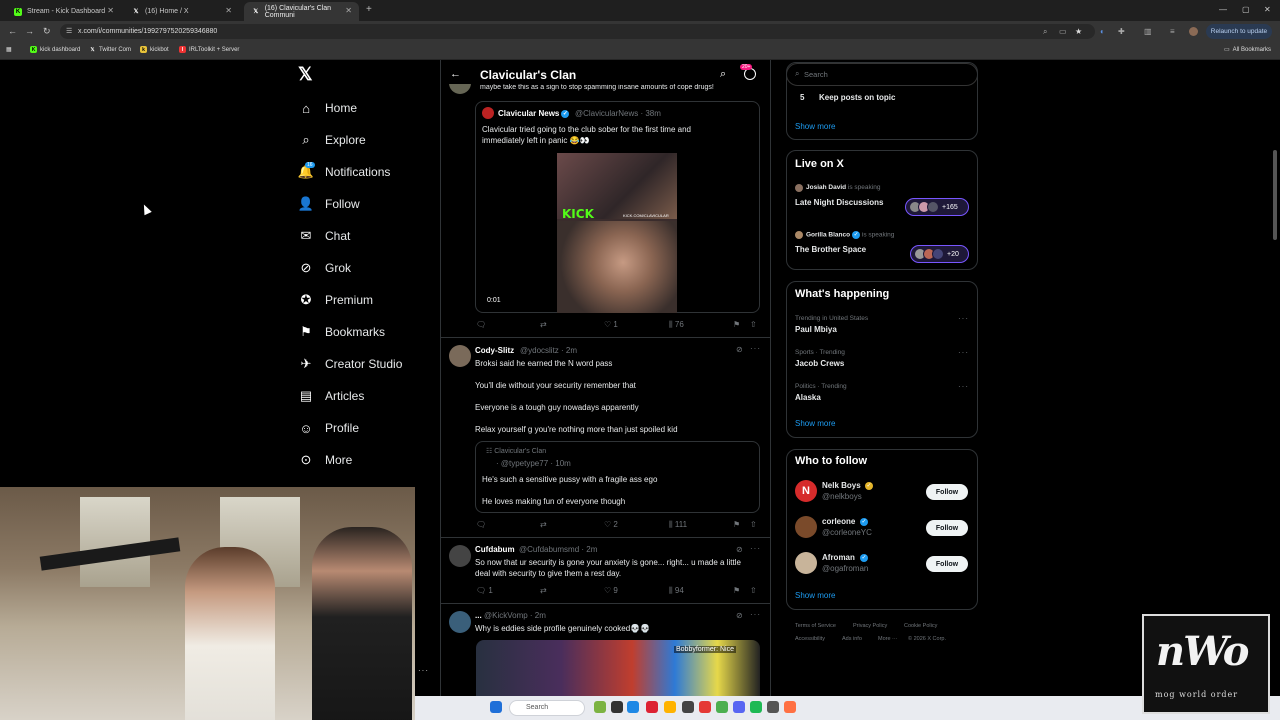 The height and width of the screenshot is (720, 1280). Describe the element at coordinates (1247, 50) in the screenshot. I see `all-bookmarks: ▭ All Bookmarks` at that location.